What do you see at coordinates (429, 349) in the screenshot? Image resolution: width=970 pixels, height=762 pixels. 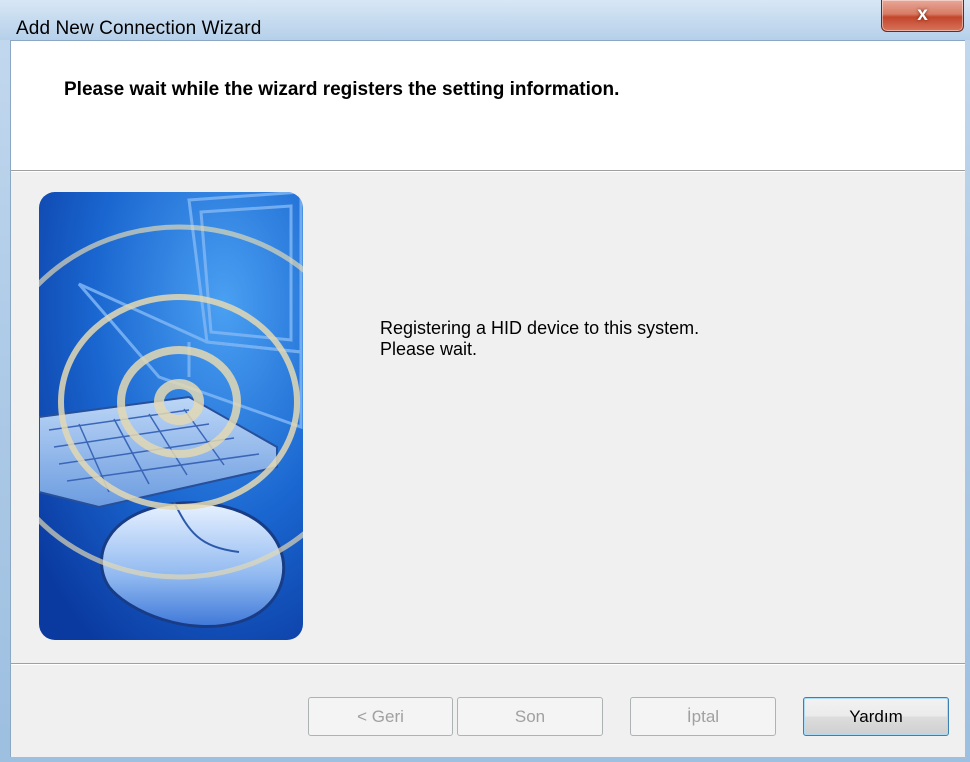 I see `status-message-line2: Please wait.` at bounding box center [429, 349].